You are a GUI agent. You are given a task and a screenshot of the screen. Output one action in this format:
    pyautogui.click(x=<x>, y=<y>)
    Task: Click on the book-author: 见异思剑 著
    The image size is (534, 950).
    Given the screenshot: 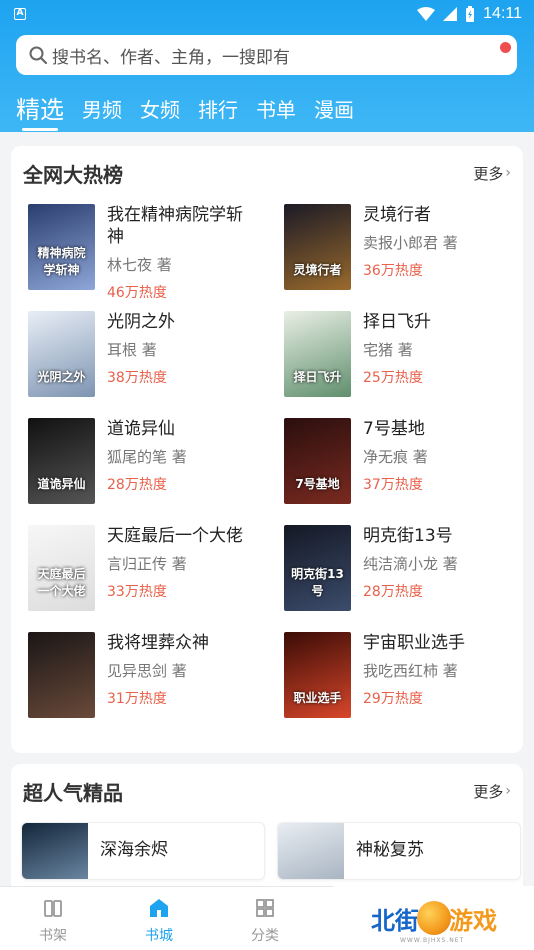 What is the action you would take?
    pyautogui.click(x=147, y=671)
    